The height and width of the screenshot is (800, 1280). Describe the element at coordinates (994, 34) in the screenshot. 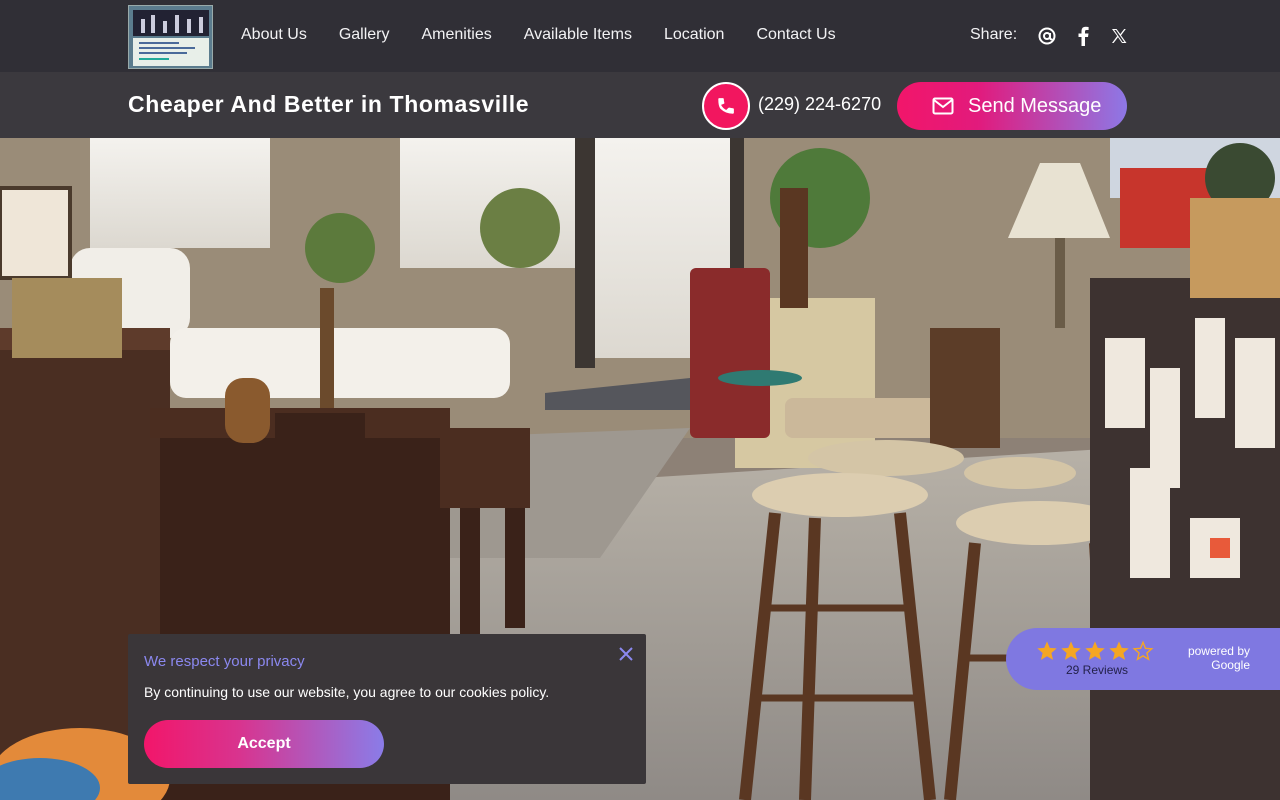

I see `share-label: Share:` at that location.